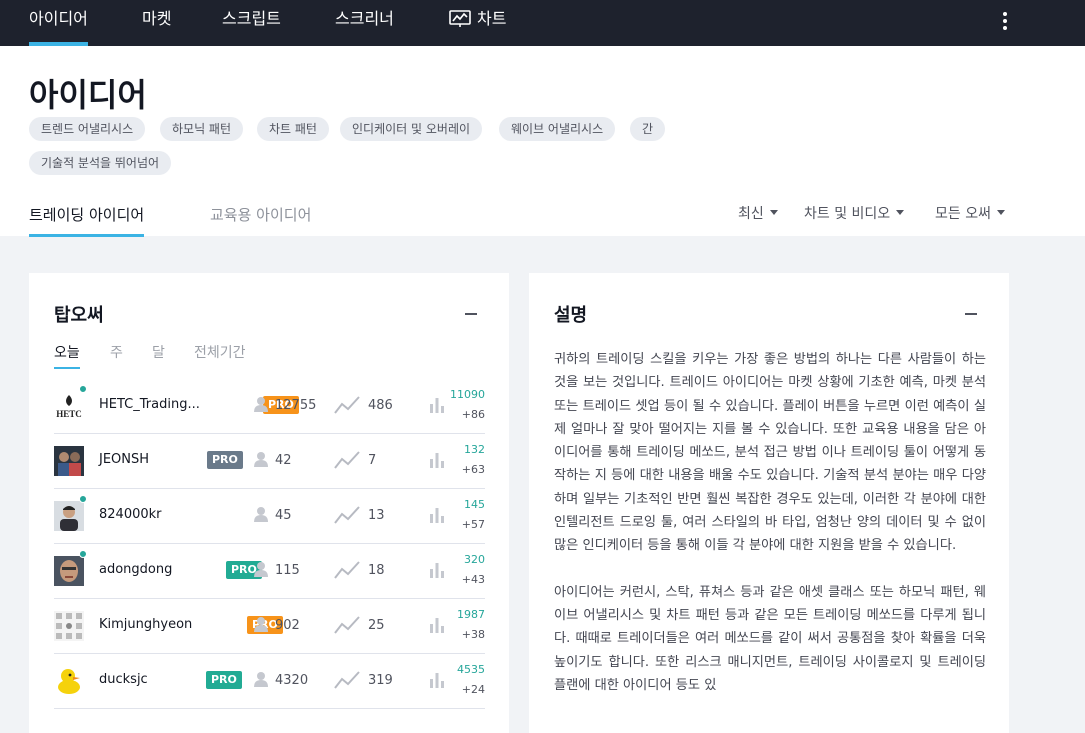 The height and width of the screenshot is (733, 1085). What do you see at coordinates (124, 459) in the screenshot?
I see `author-username: JEONSH` at bounding box center [124, 459].